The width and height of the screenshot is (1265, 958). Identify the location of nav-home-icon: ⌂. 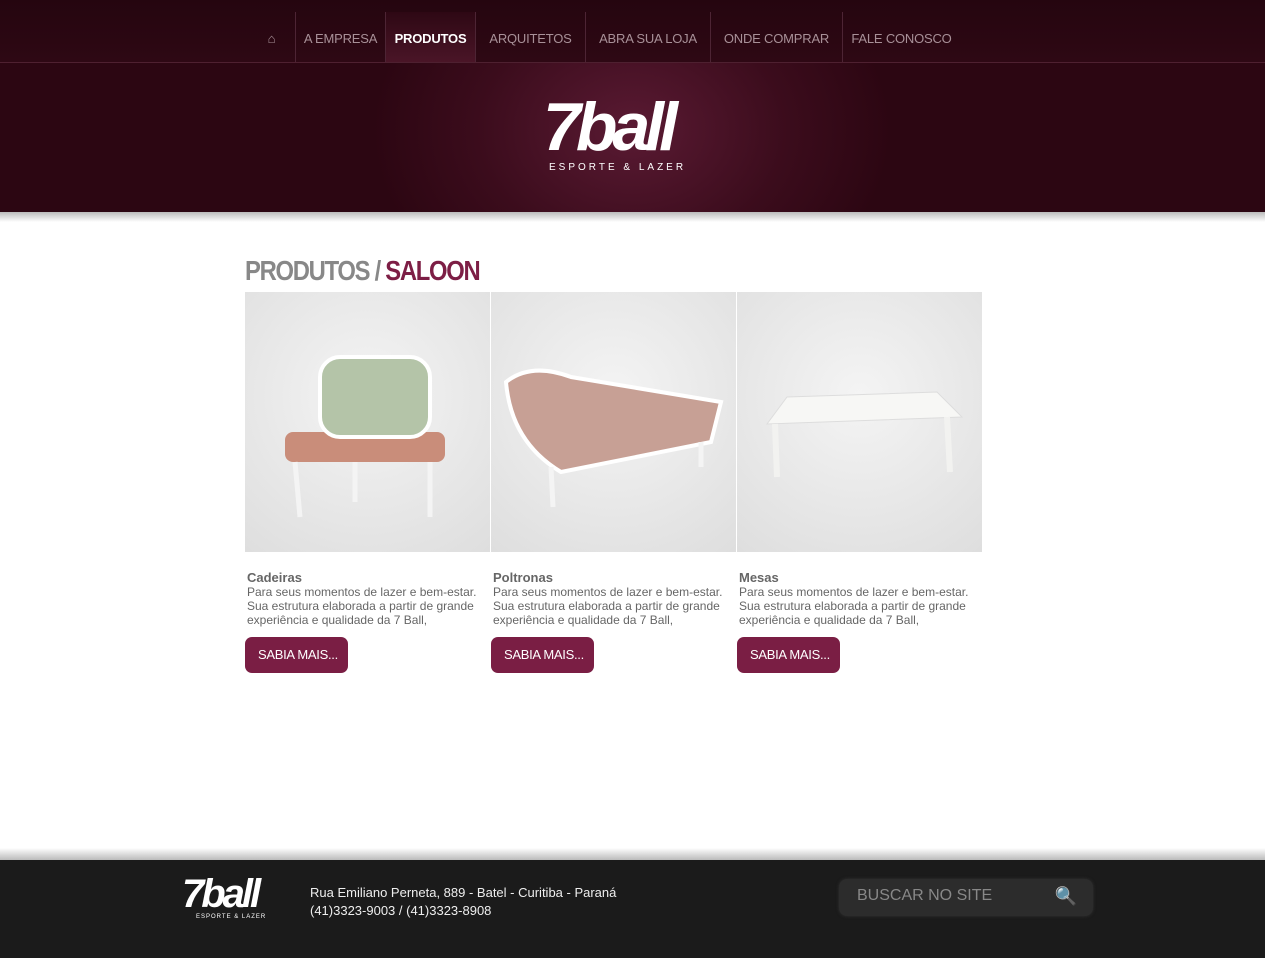
(271, 37).